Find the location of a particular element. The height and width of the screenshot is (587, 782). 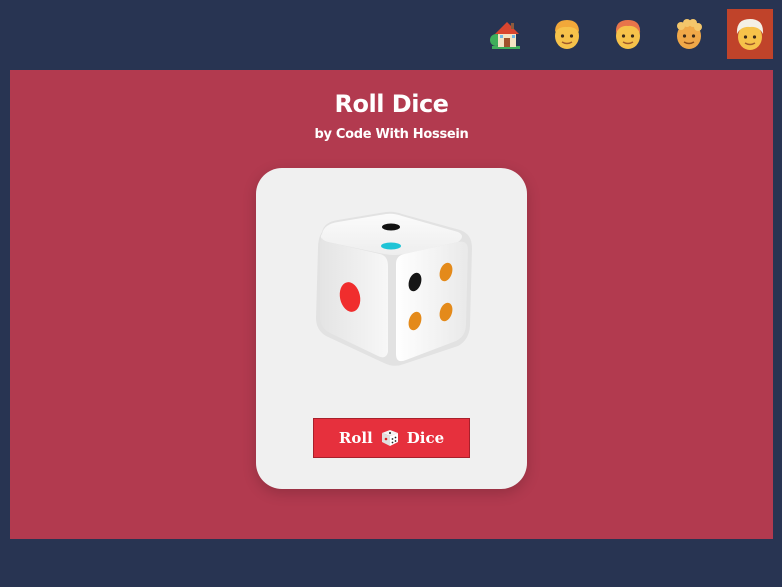

person-red-hair-icon is located at coordinates (628, 34).